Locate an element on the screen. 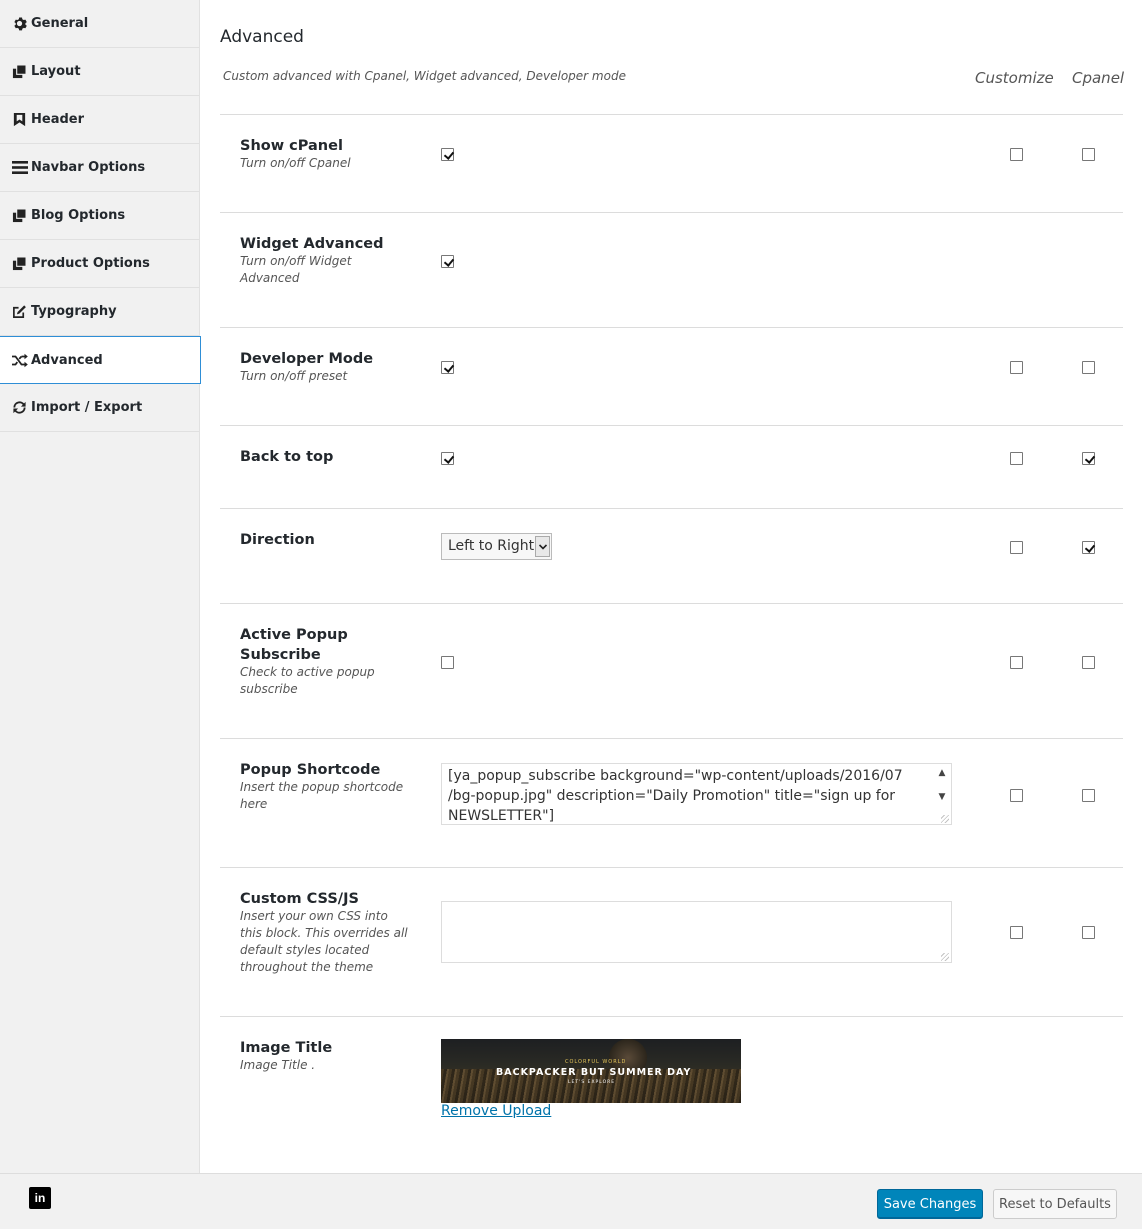  active-popup-cpanel-checkbox is located at coordinates (1088, 662).